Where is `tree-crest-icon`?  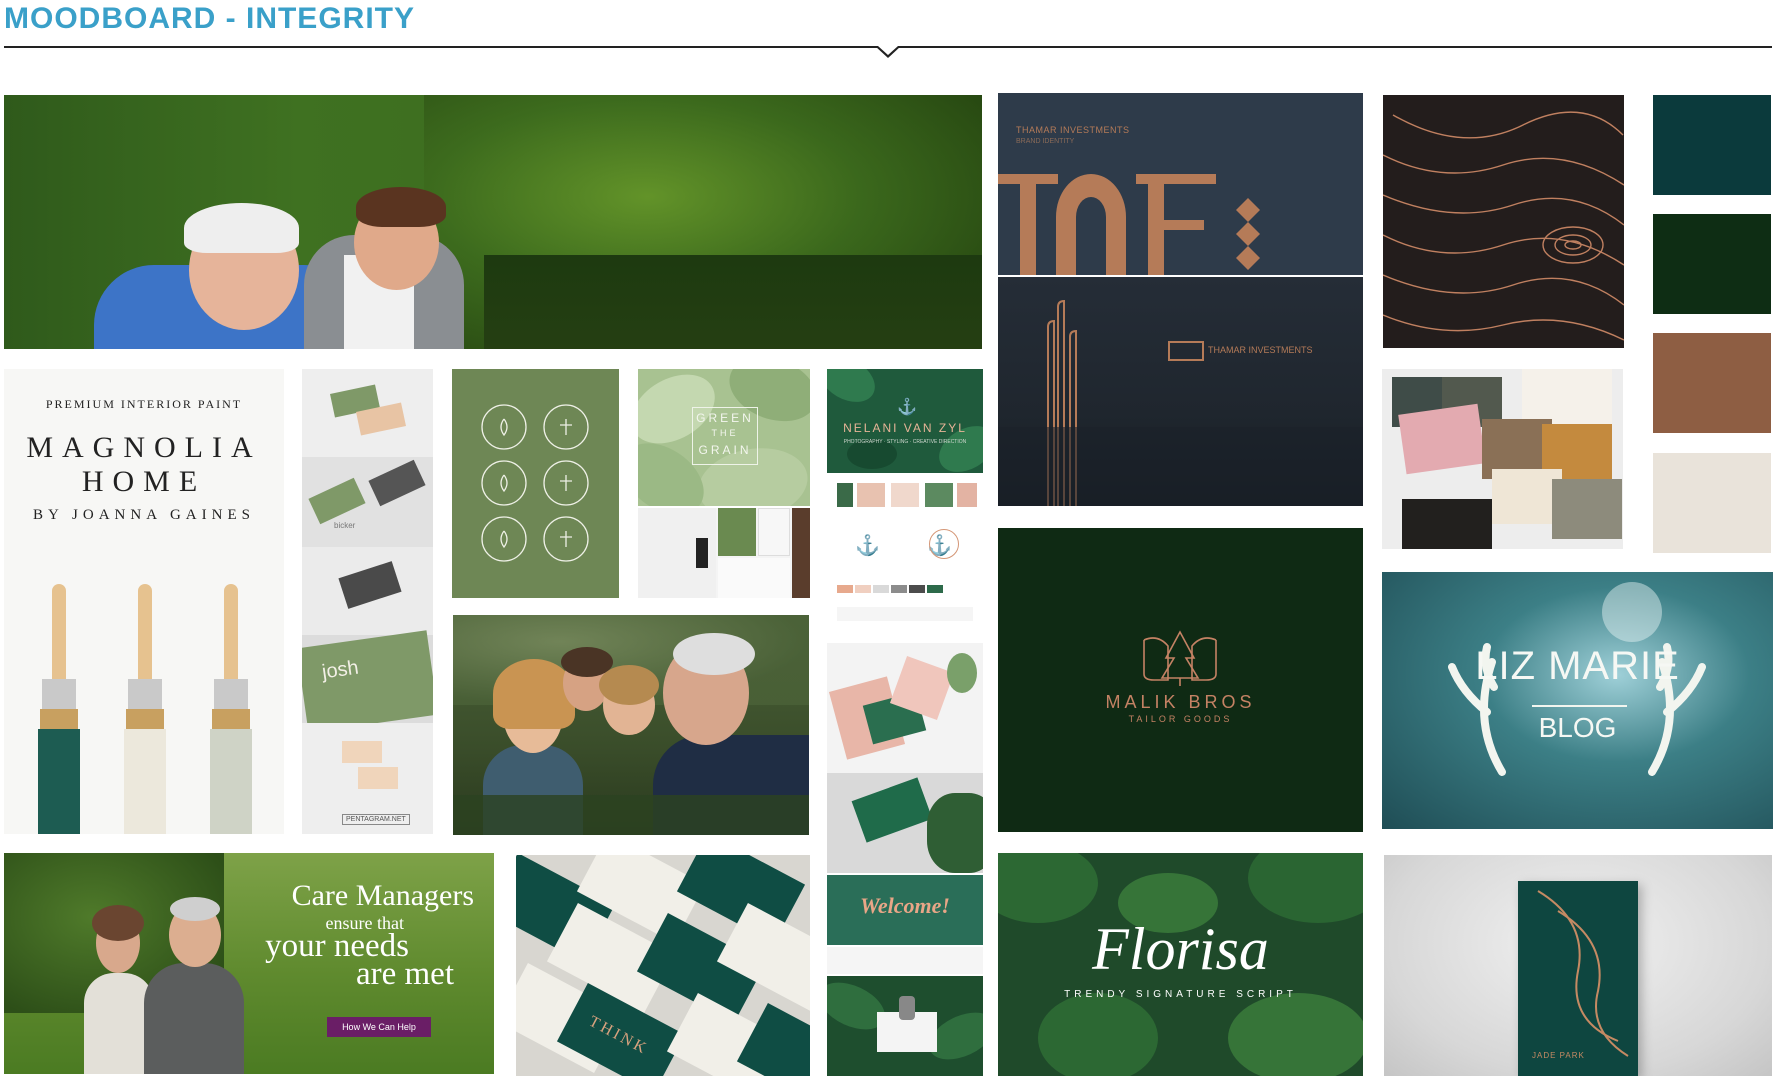 tree-crest-icon is located at coordinates (1180, 658).